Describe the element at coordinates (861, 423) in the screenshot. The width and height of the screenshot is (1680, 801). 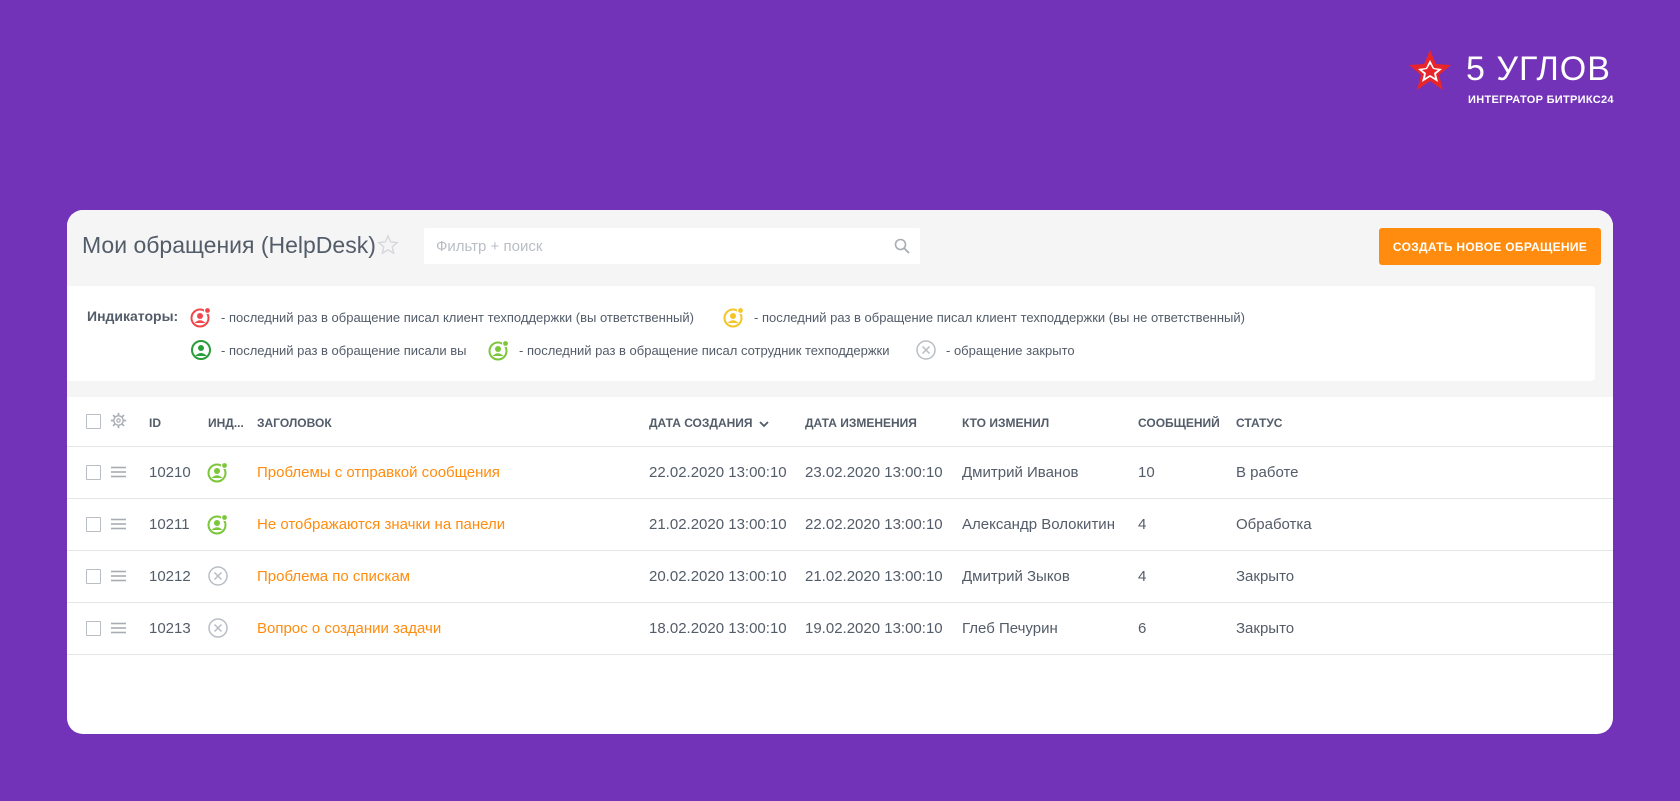
I see `column-modified: ДАТА ИЗМЕНЕНИЯ` at that location.